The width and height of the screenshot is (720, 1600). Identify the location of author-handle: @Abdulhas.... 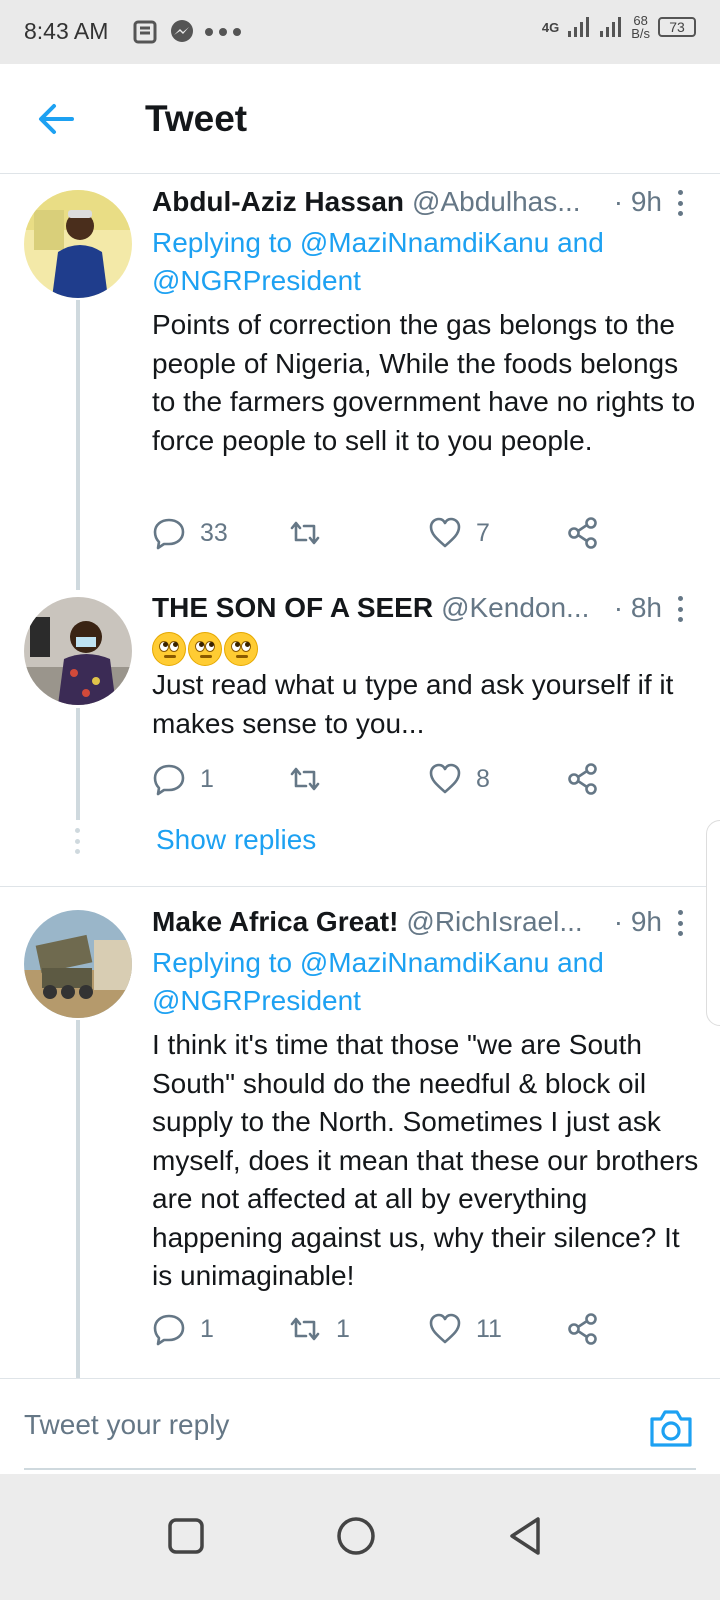
(496, 202).